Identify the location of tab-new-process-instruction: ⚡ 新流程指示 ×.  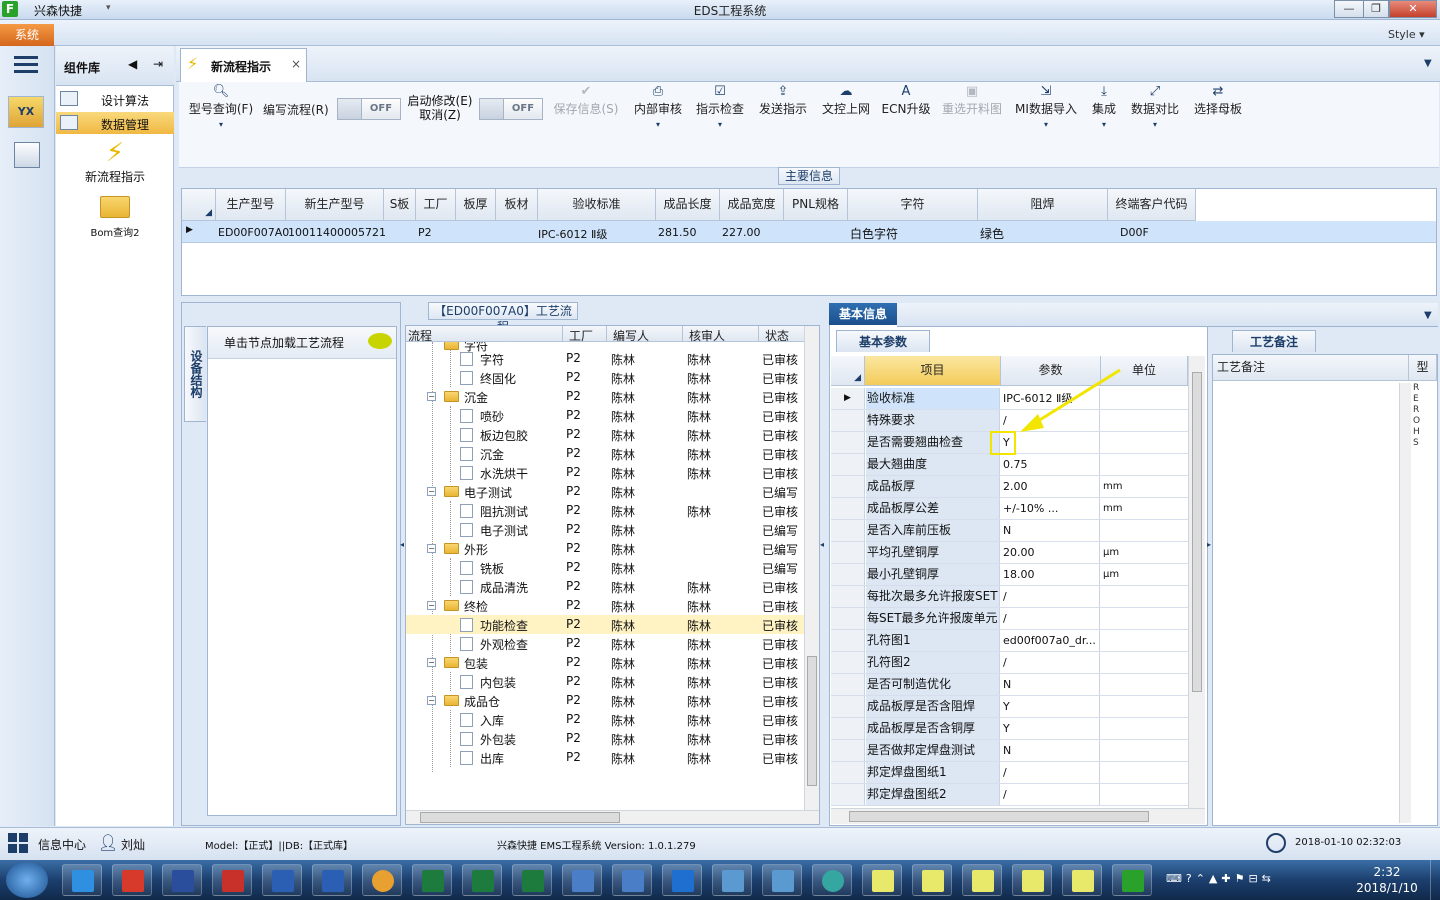
(243, 65).